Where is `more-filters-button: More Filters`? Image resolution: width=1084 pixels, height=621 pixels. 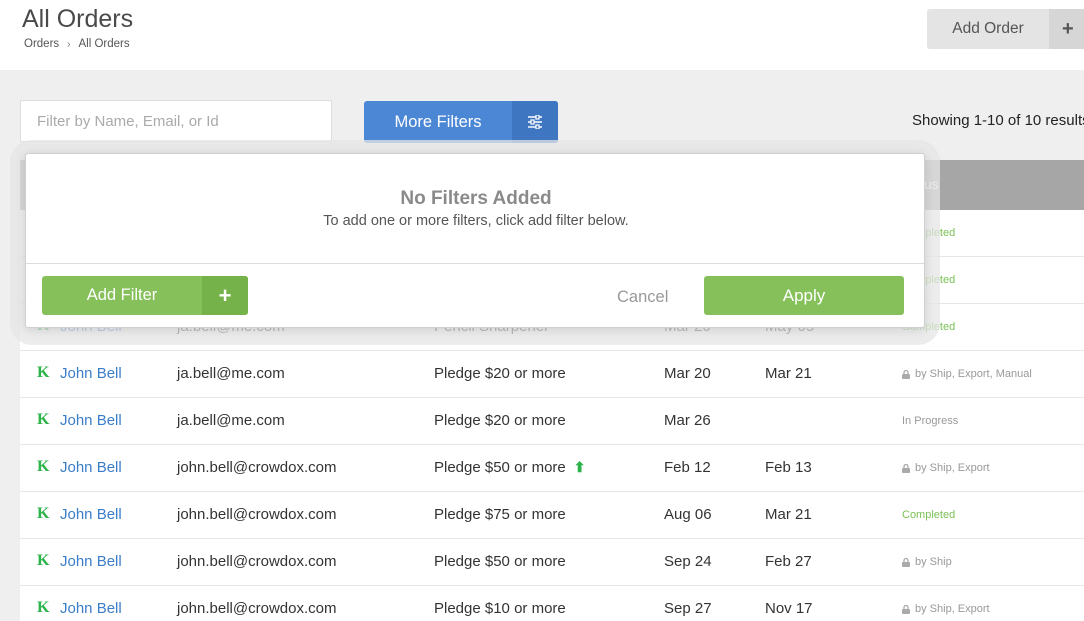
more-filters-button: More Filters is located at coordinates (461, 122).